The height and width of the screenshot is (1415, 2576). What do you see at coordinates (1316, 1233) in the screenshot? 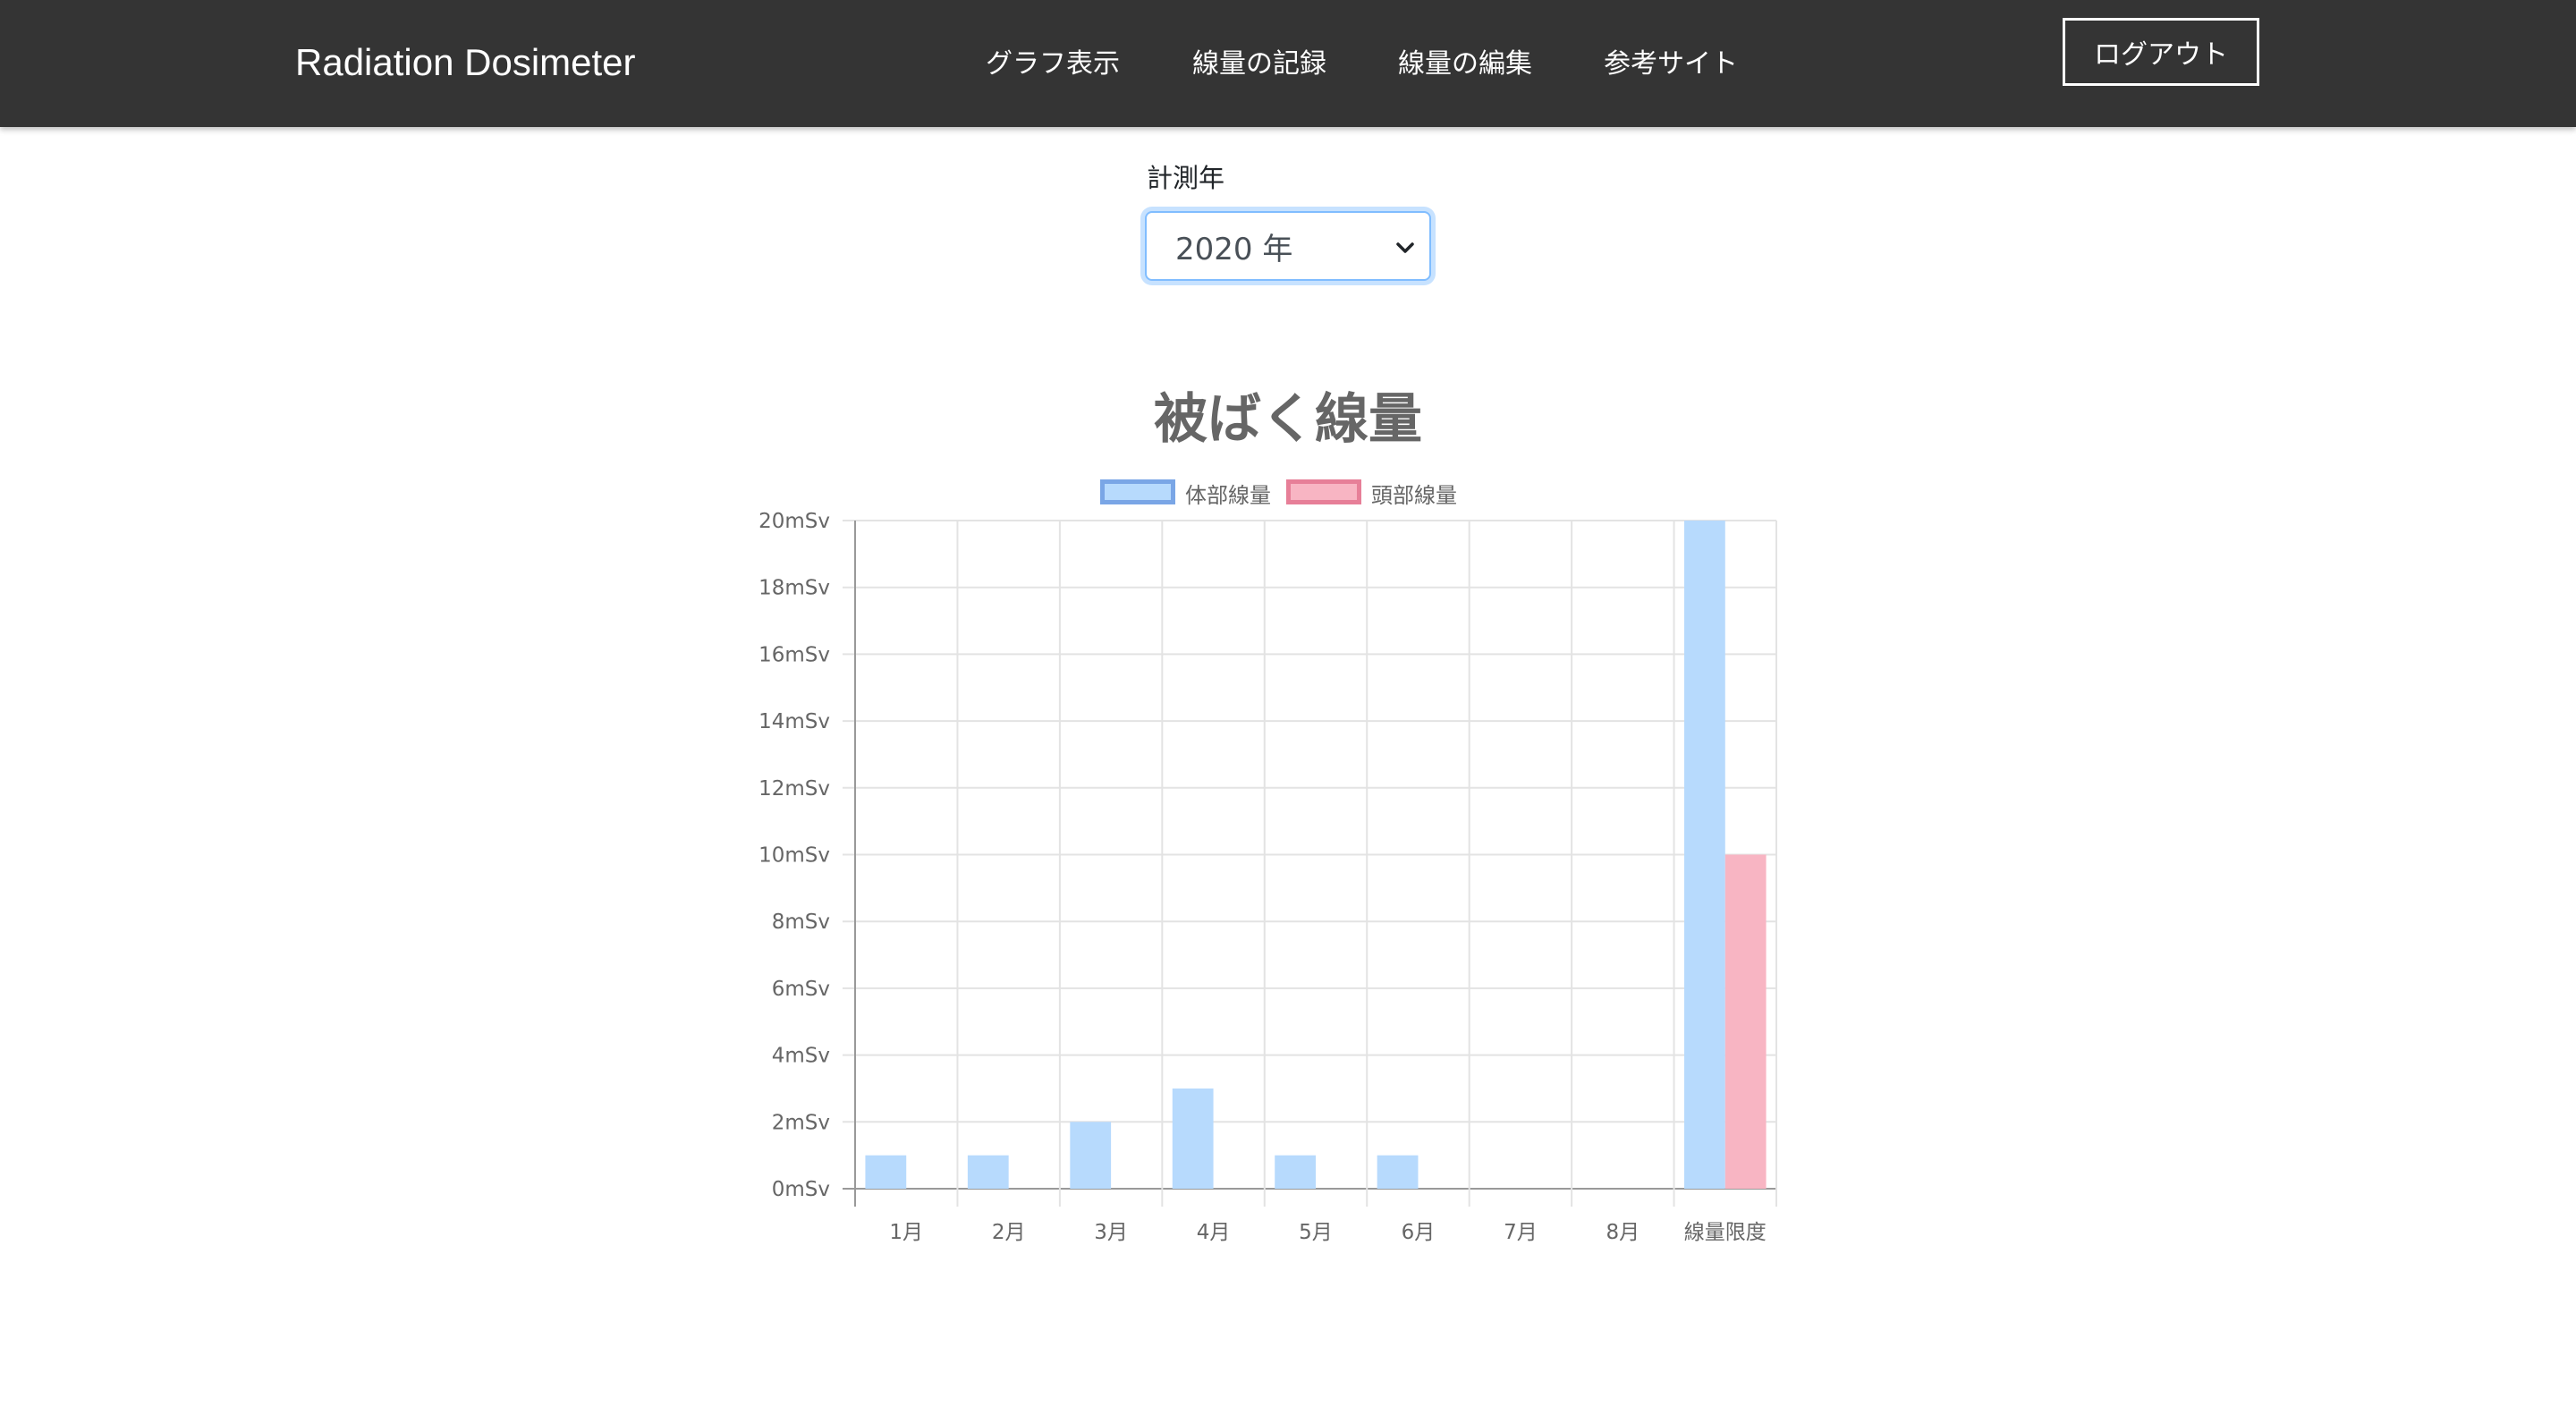
I see `x-tick-label: 5月` at bounding box center [1316, 1233].